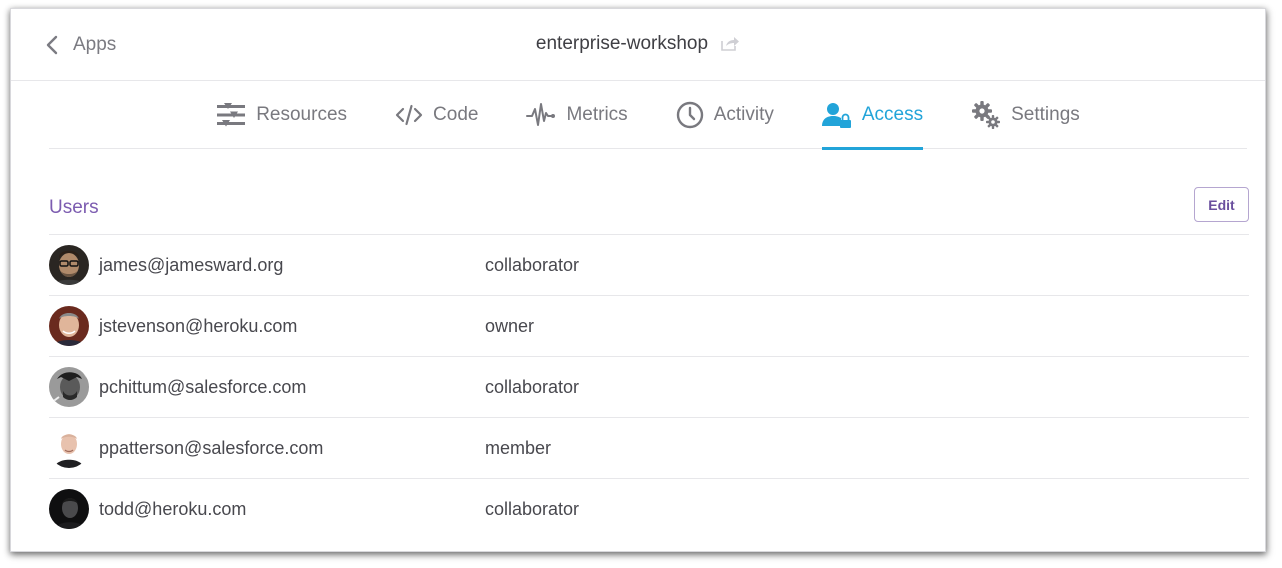 The height and width of the screenshot is (568, 1282). What do you see at coordinates (730, 44) in the screenshot?
I see `open-app-icon` at bounding box center [730, 44].